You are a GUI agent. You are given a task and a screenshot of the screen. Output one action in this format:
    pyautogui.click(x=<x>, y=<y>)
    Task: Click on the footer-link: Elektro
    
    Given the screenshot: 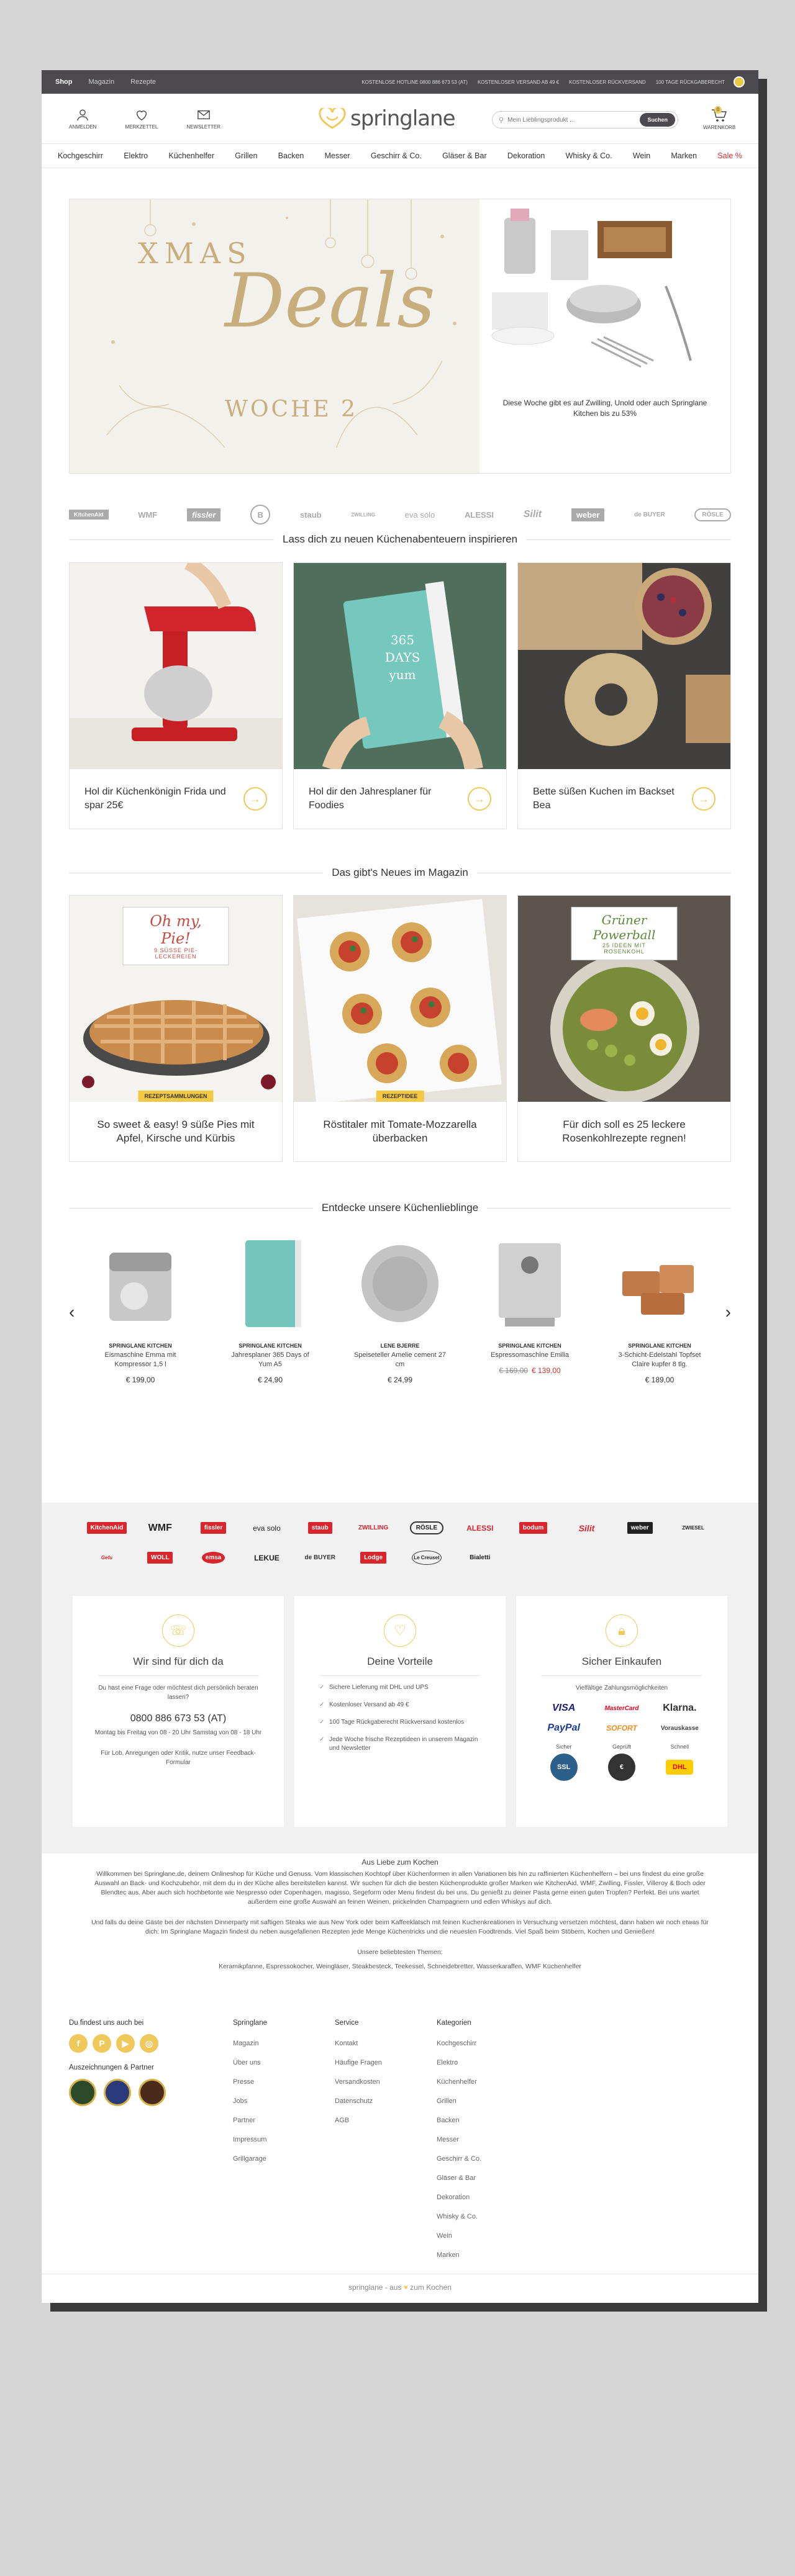 What is the action you would take?
    pyautogui.click(x=459, y=2063)
    